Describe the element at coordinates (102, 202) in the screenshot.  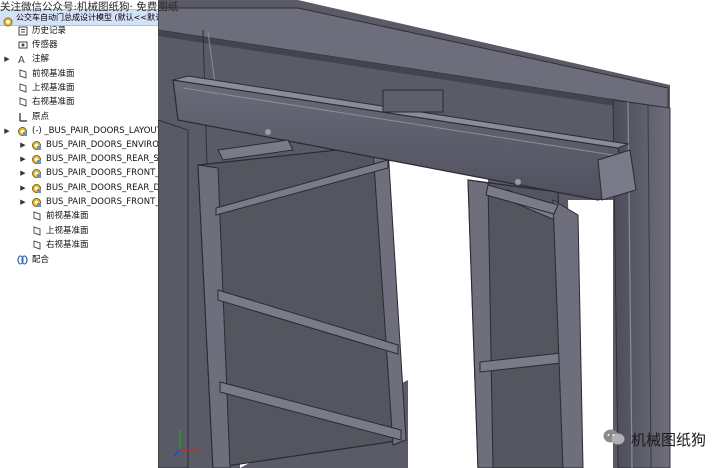
I see `tree-item-label: BUS_PAIR_DOORS_FRONT_DO` at that location.